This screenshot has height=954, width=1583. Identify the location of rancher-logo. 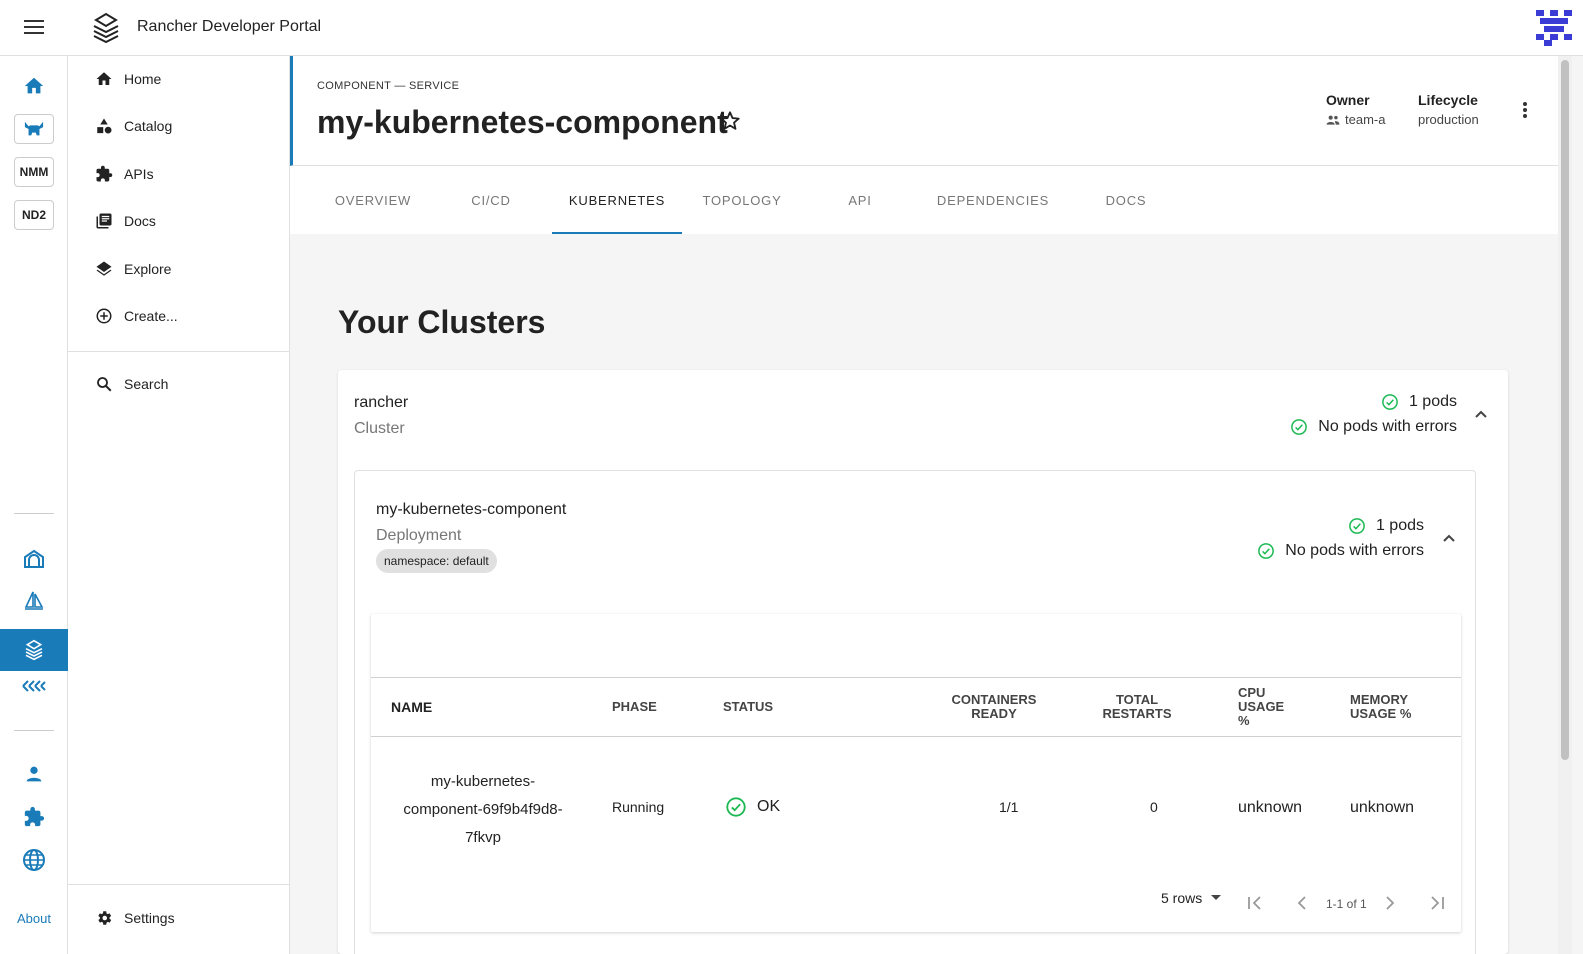
(106, 28).